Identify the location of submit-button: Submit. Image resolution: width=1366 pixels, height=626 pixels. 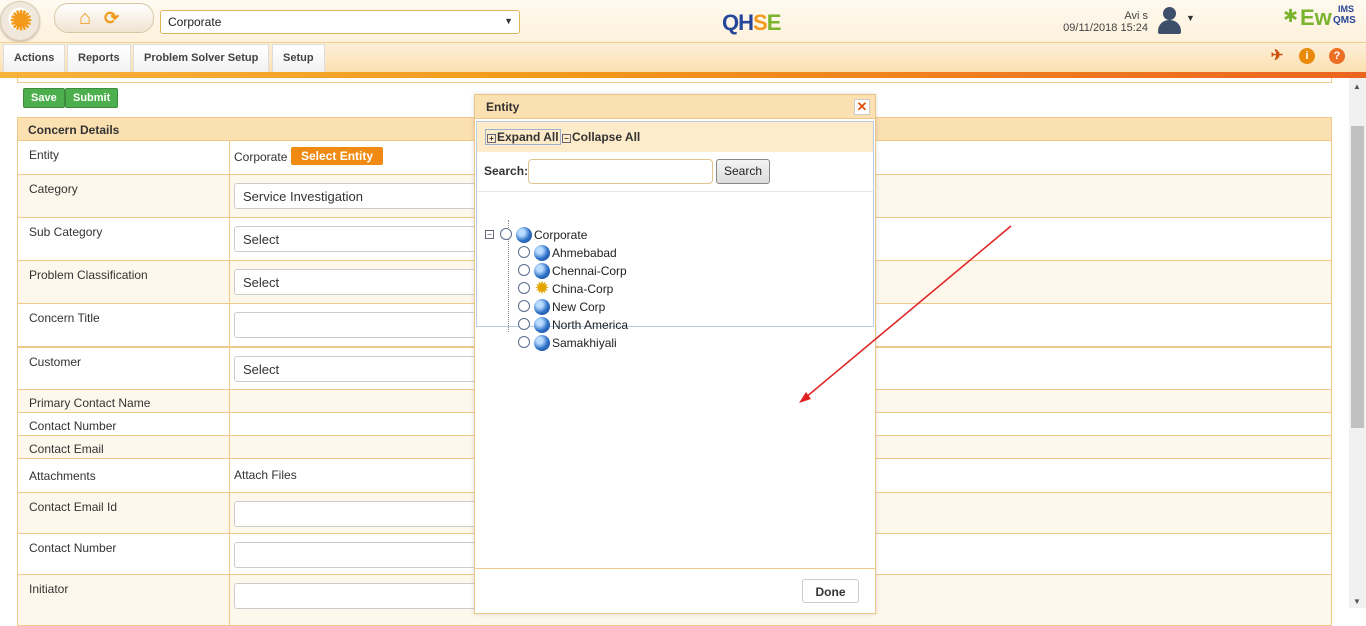
(92, 98).